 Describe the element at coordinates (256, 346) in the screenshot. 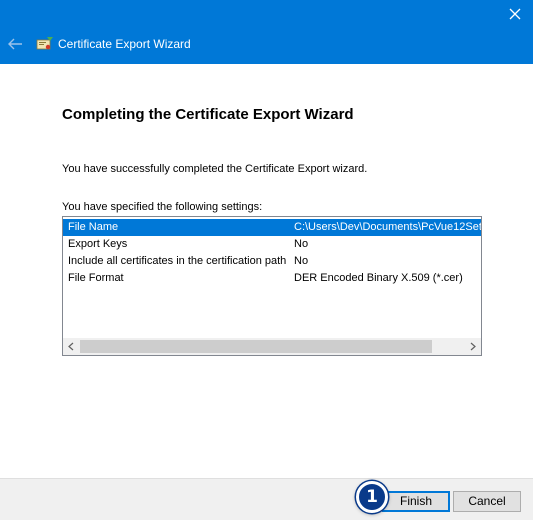

I see `scrollbar-thumb` at that location.